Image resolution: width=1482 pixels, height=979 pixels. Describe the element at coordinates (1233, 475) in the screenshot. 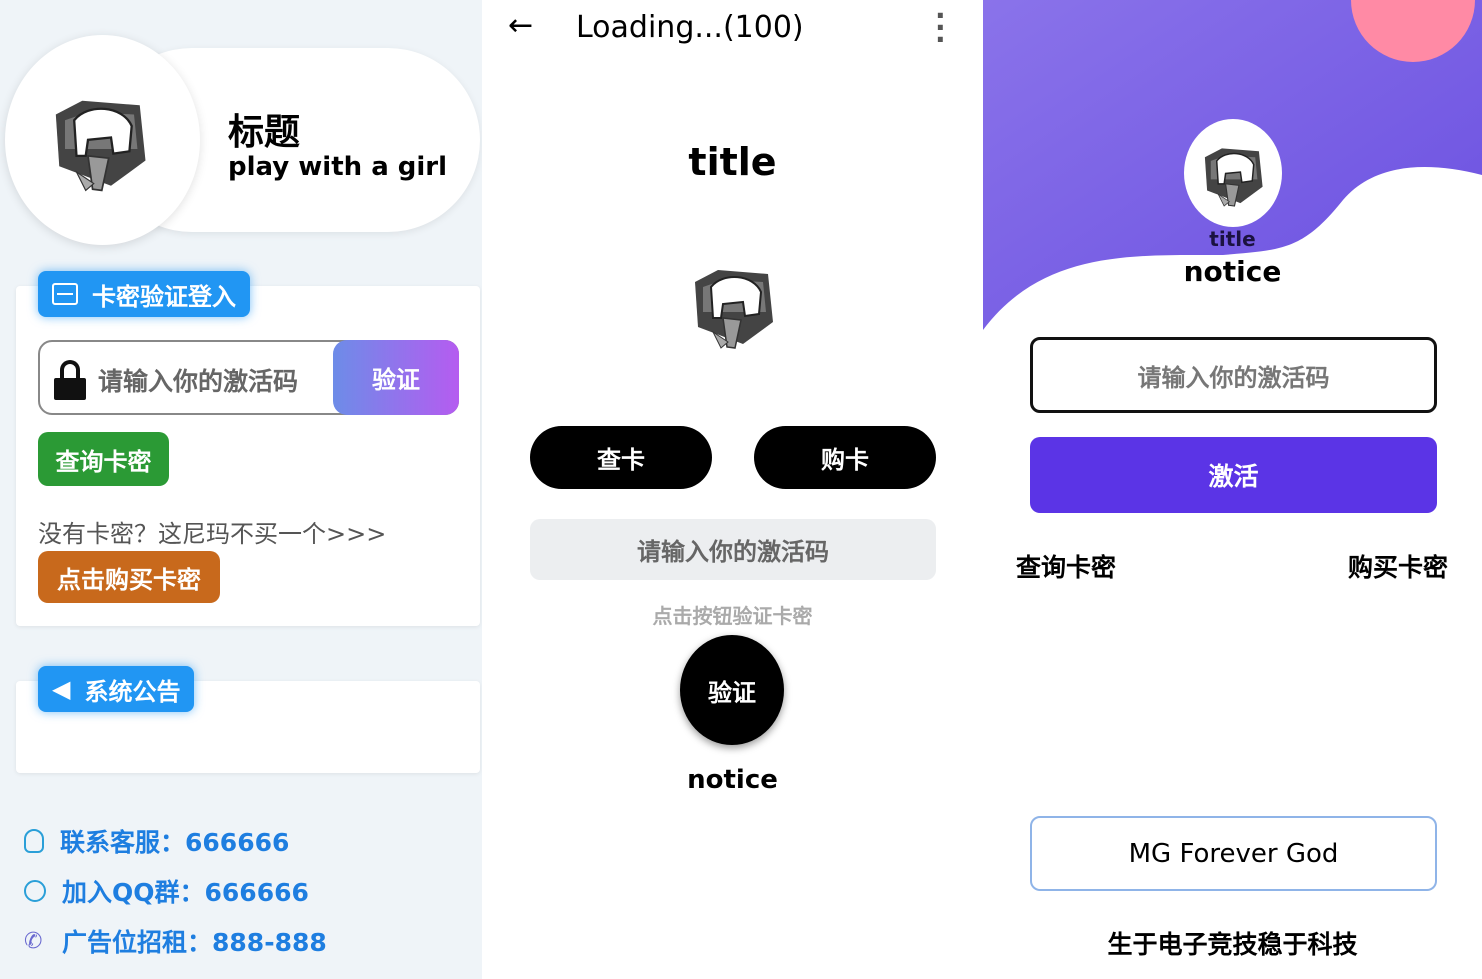

I see `activate-button: 激活` at that location.